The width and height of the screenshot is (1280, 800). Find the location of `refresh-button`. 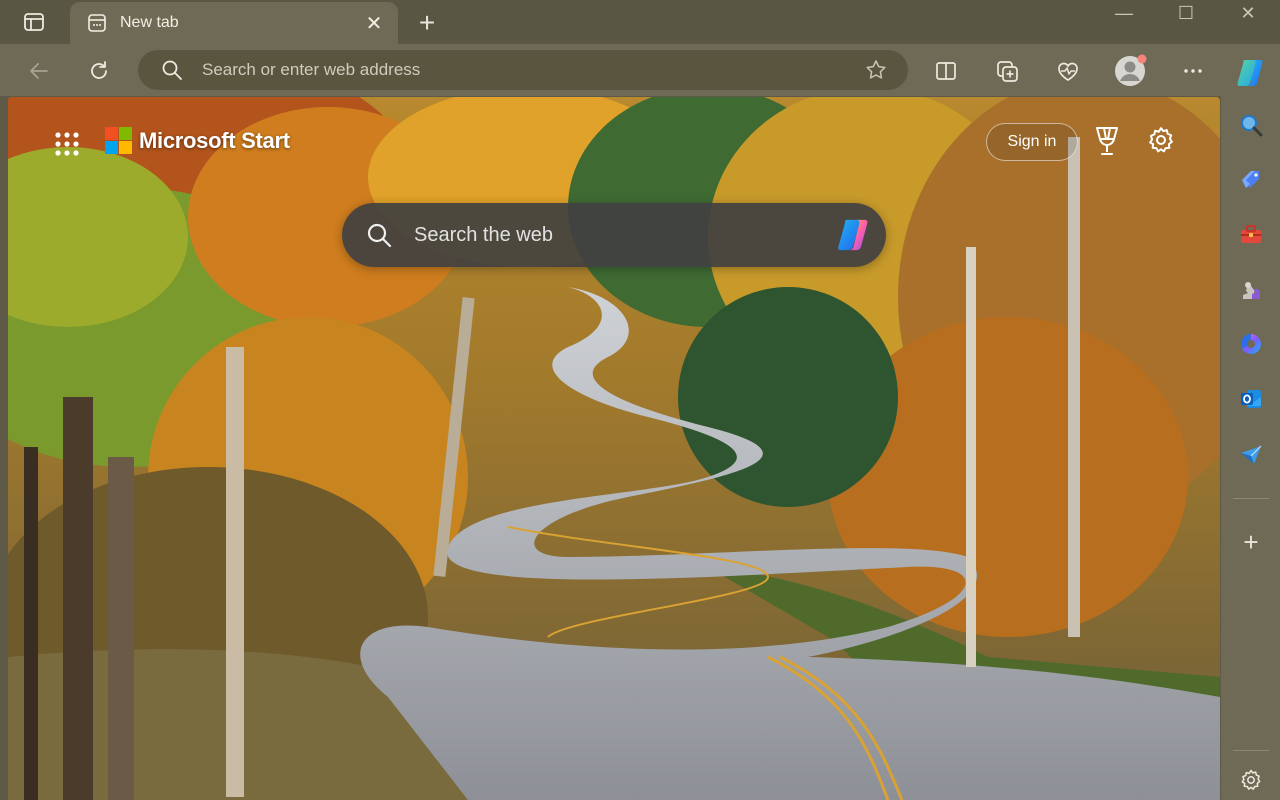

refresh-button is located at coordinates (99, 71).